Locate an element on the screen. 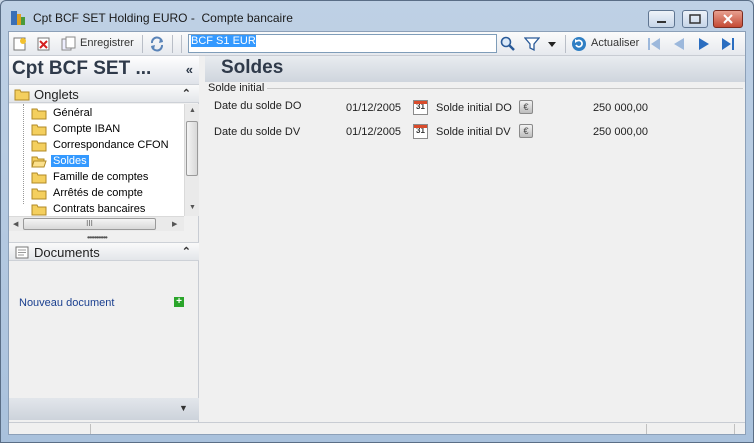 This screenshot has height=443, width=754. close-button is located at coordinates (728, 19).